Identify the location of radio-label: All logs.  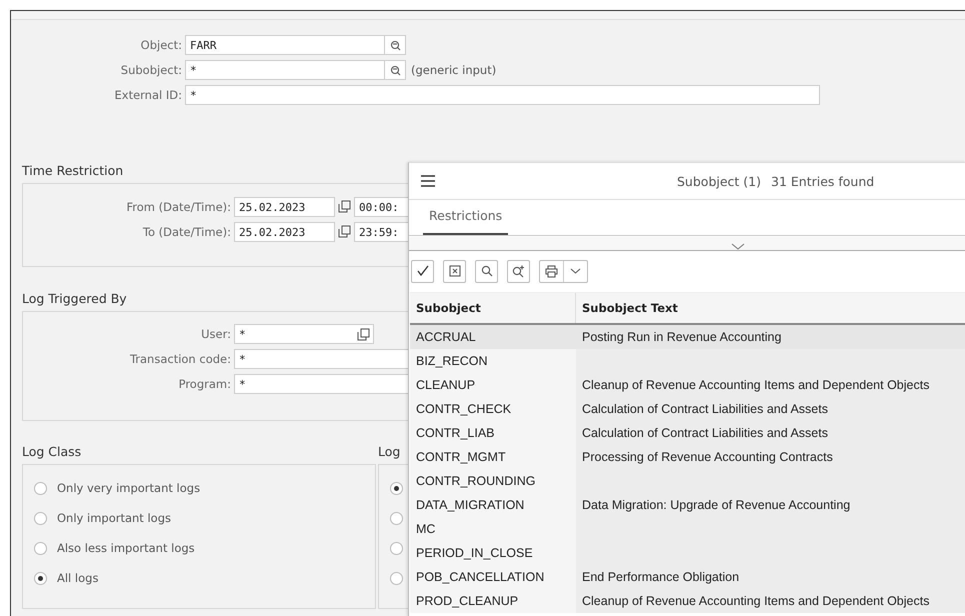
(77, 578).